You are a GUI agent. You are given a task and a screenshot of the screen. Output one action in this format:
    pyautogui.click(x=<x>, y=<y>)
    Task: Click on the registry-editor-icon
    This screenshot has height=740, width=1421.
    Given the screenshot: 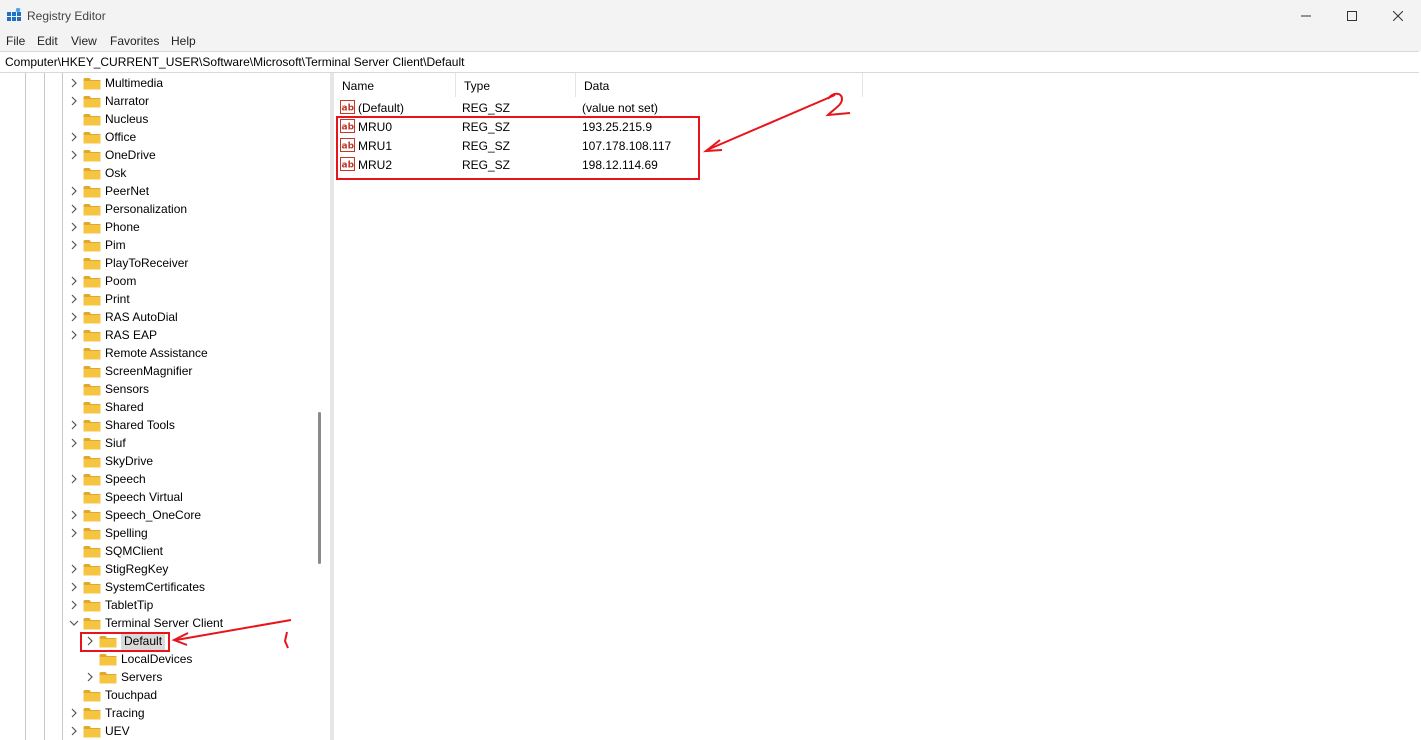 What is the action you would take?
    pyautogui.click(x=14, y=14)
    